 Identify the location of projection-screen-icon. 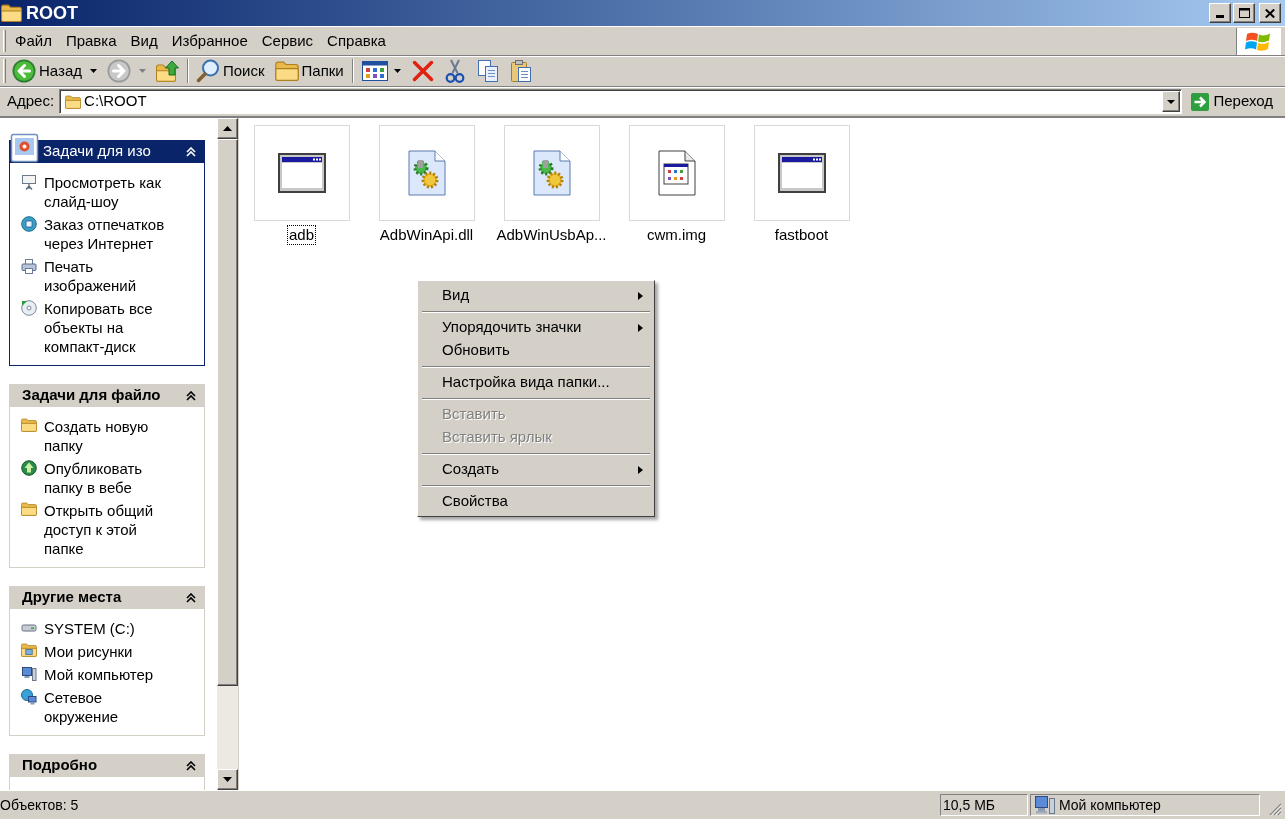
(29, 182).